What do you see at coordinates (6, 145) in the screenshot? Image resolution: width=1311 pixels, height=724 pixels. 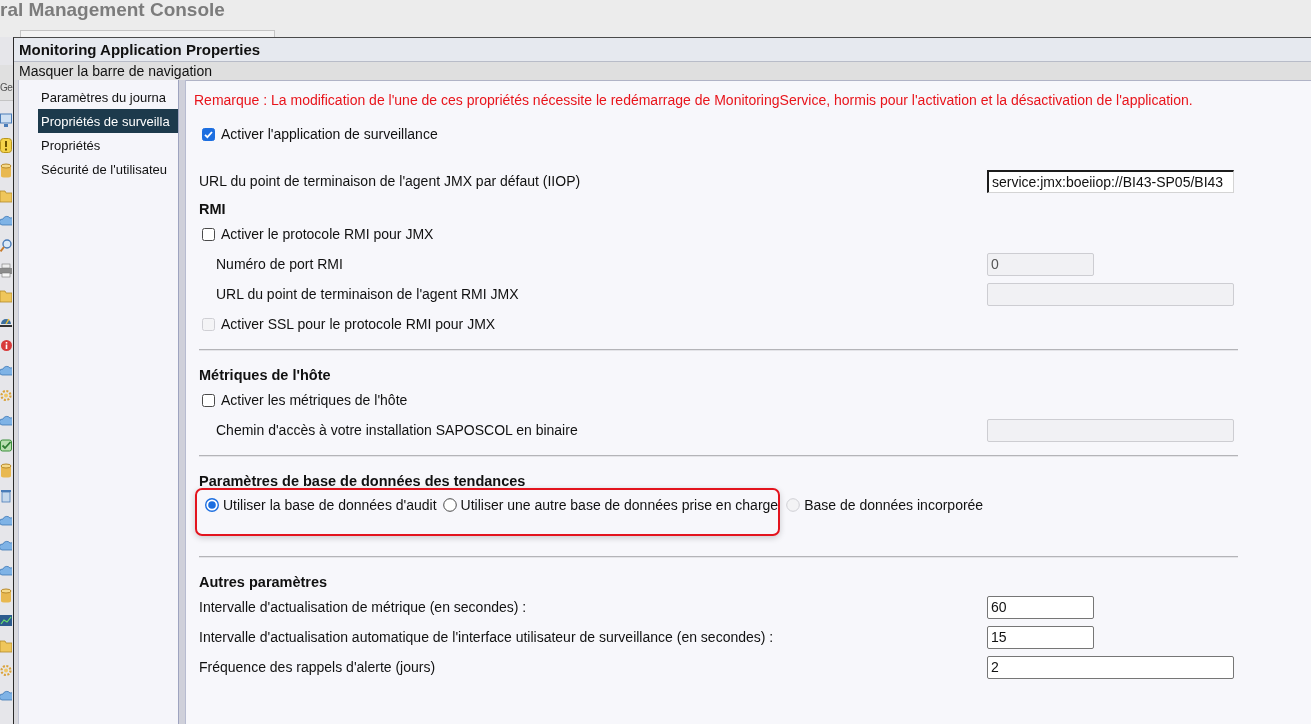 I see `warning-icon` at bounding box center [6, 145].